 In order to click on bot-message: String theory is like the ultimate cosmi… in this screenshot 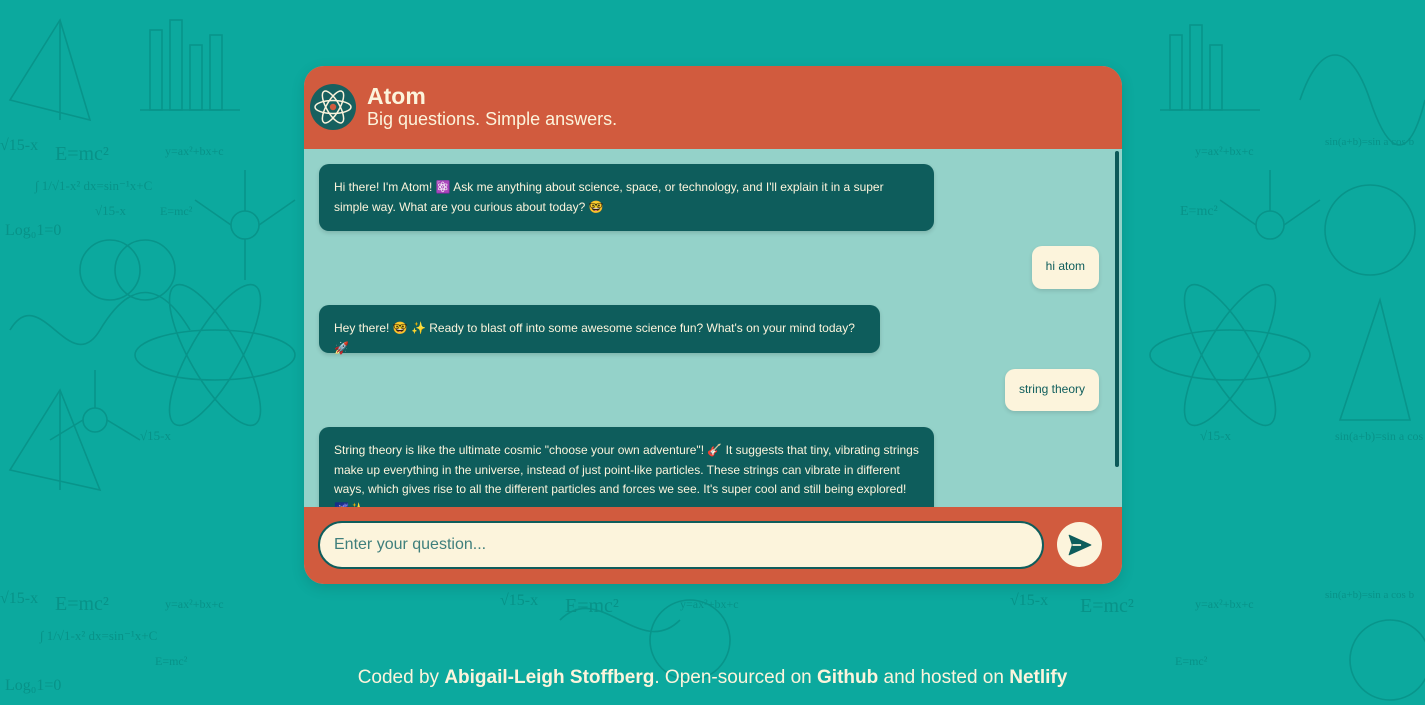, I will do `click(626, 467)`.